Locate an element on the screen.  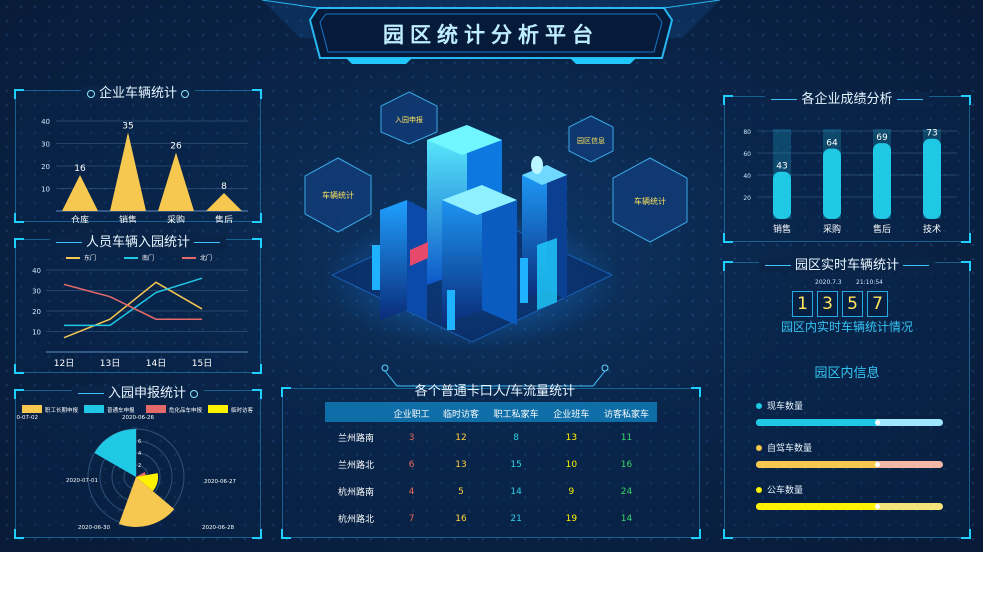
page-title: 园区统计分析平台 is located at coordinates (491, 35).